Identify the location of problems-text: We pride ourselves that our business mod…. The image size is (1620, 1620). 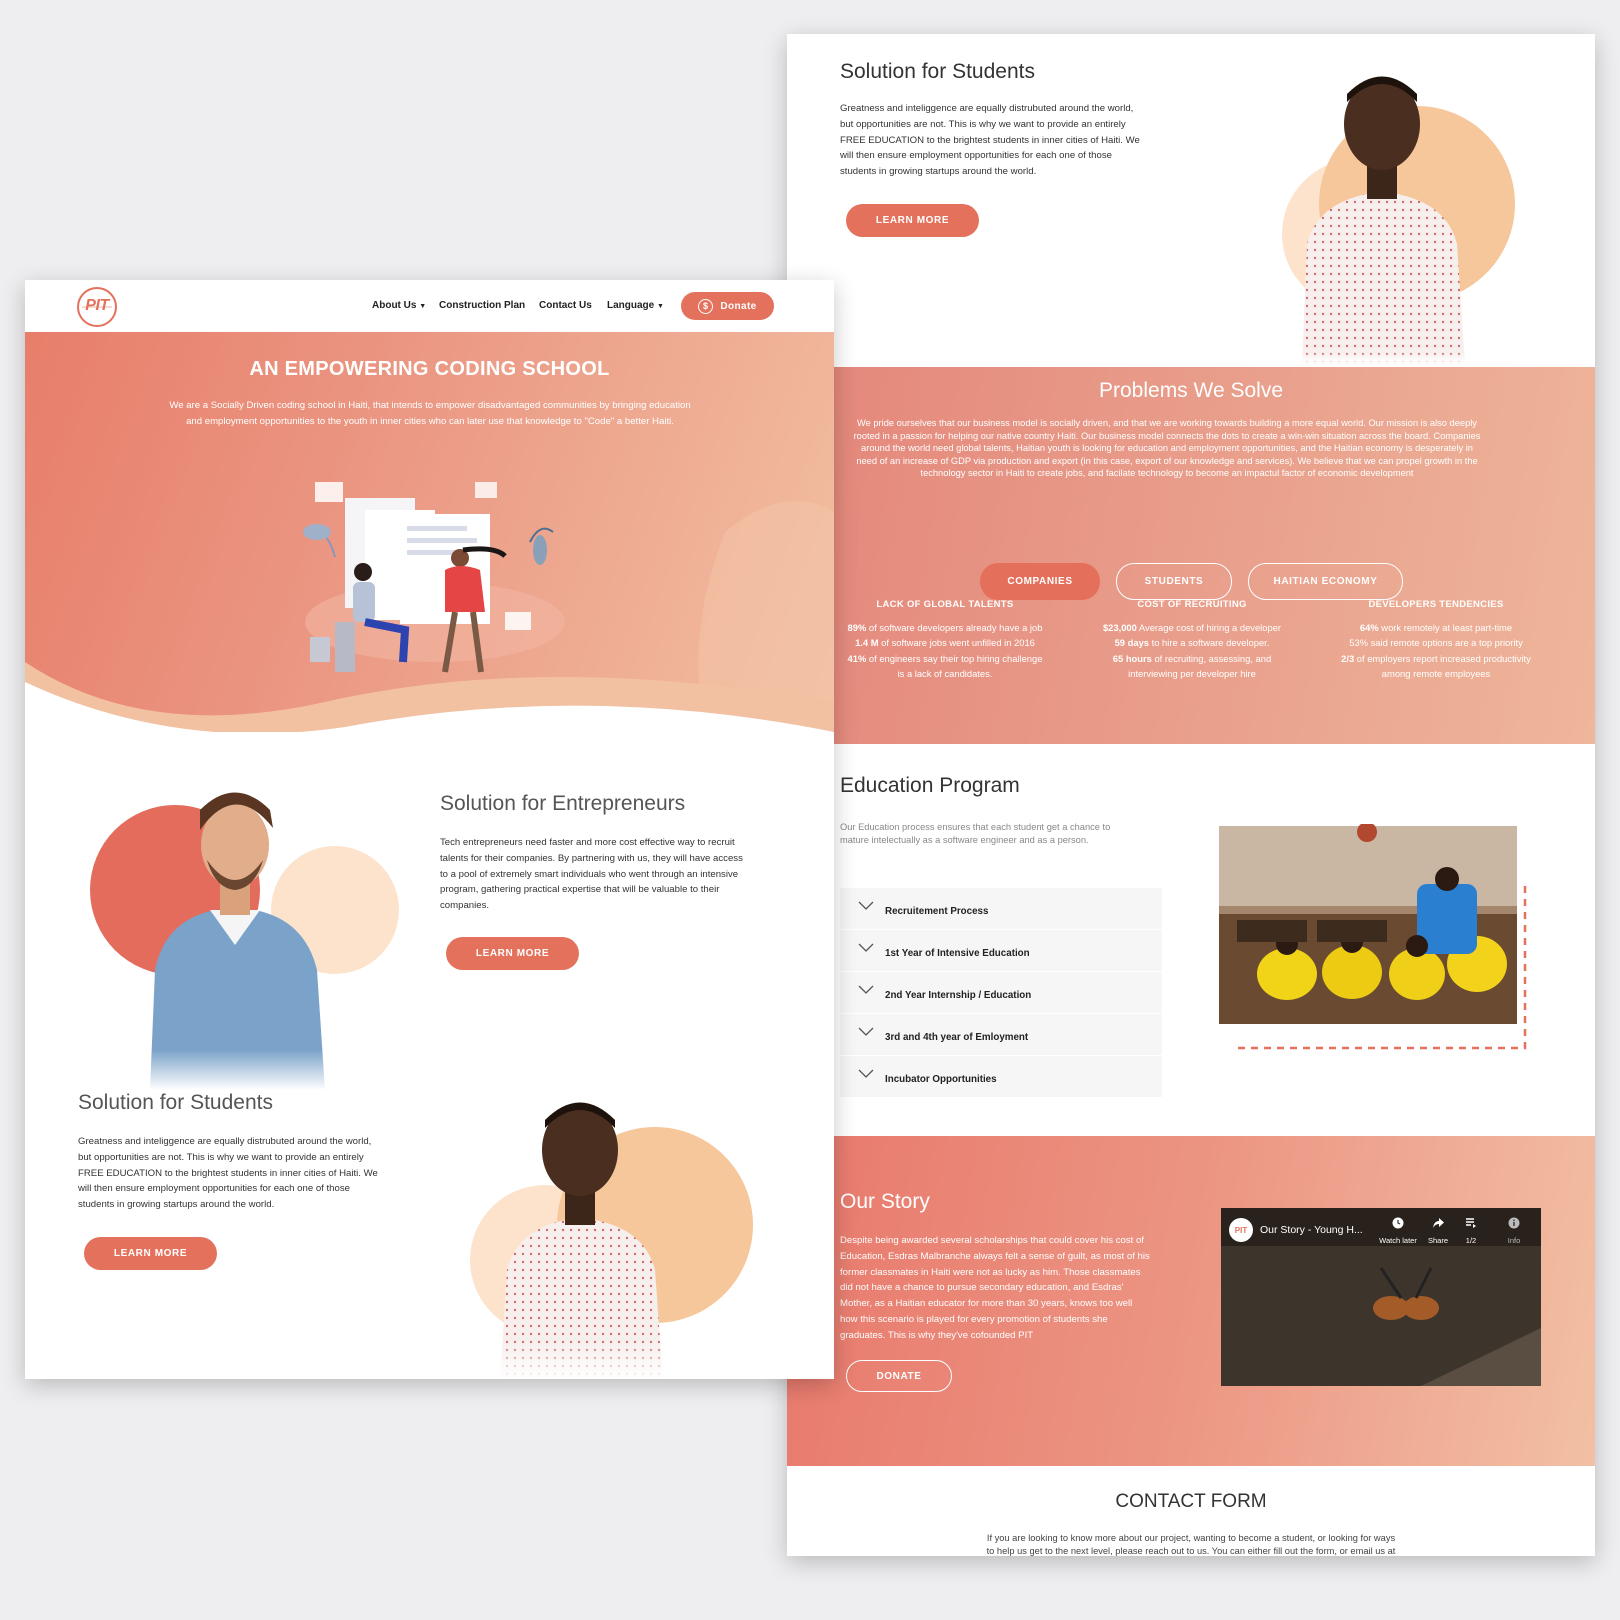
(1167, 448).